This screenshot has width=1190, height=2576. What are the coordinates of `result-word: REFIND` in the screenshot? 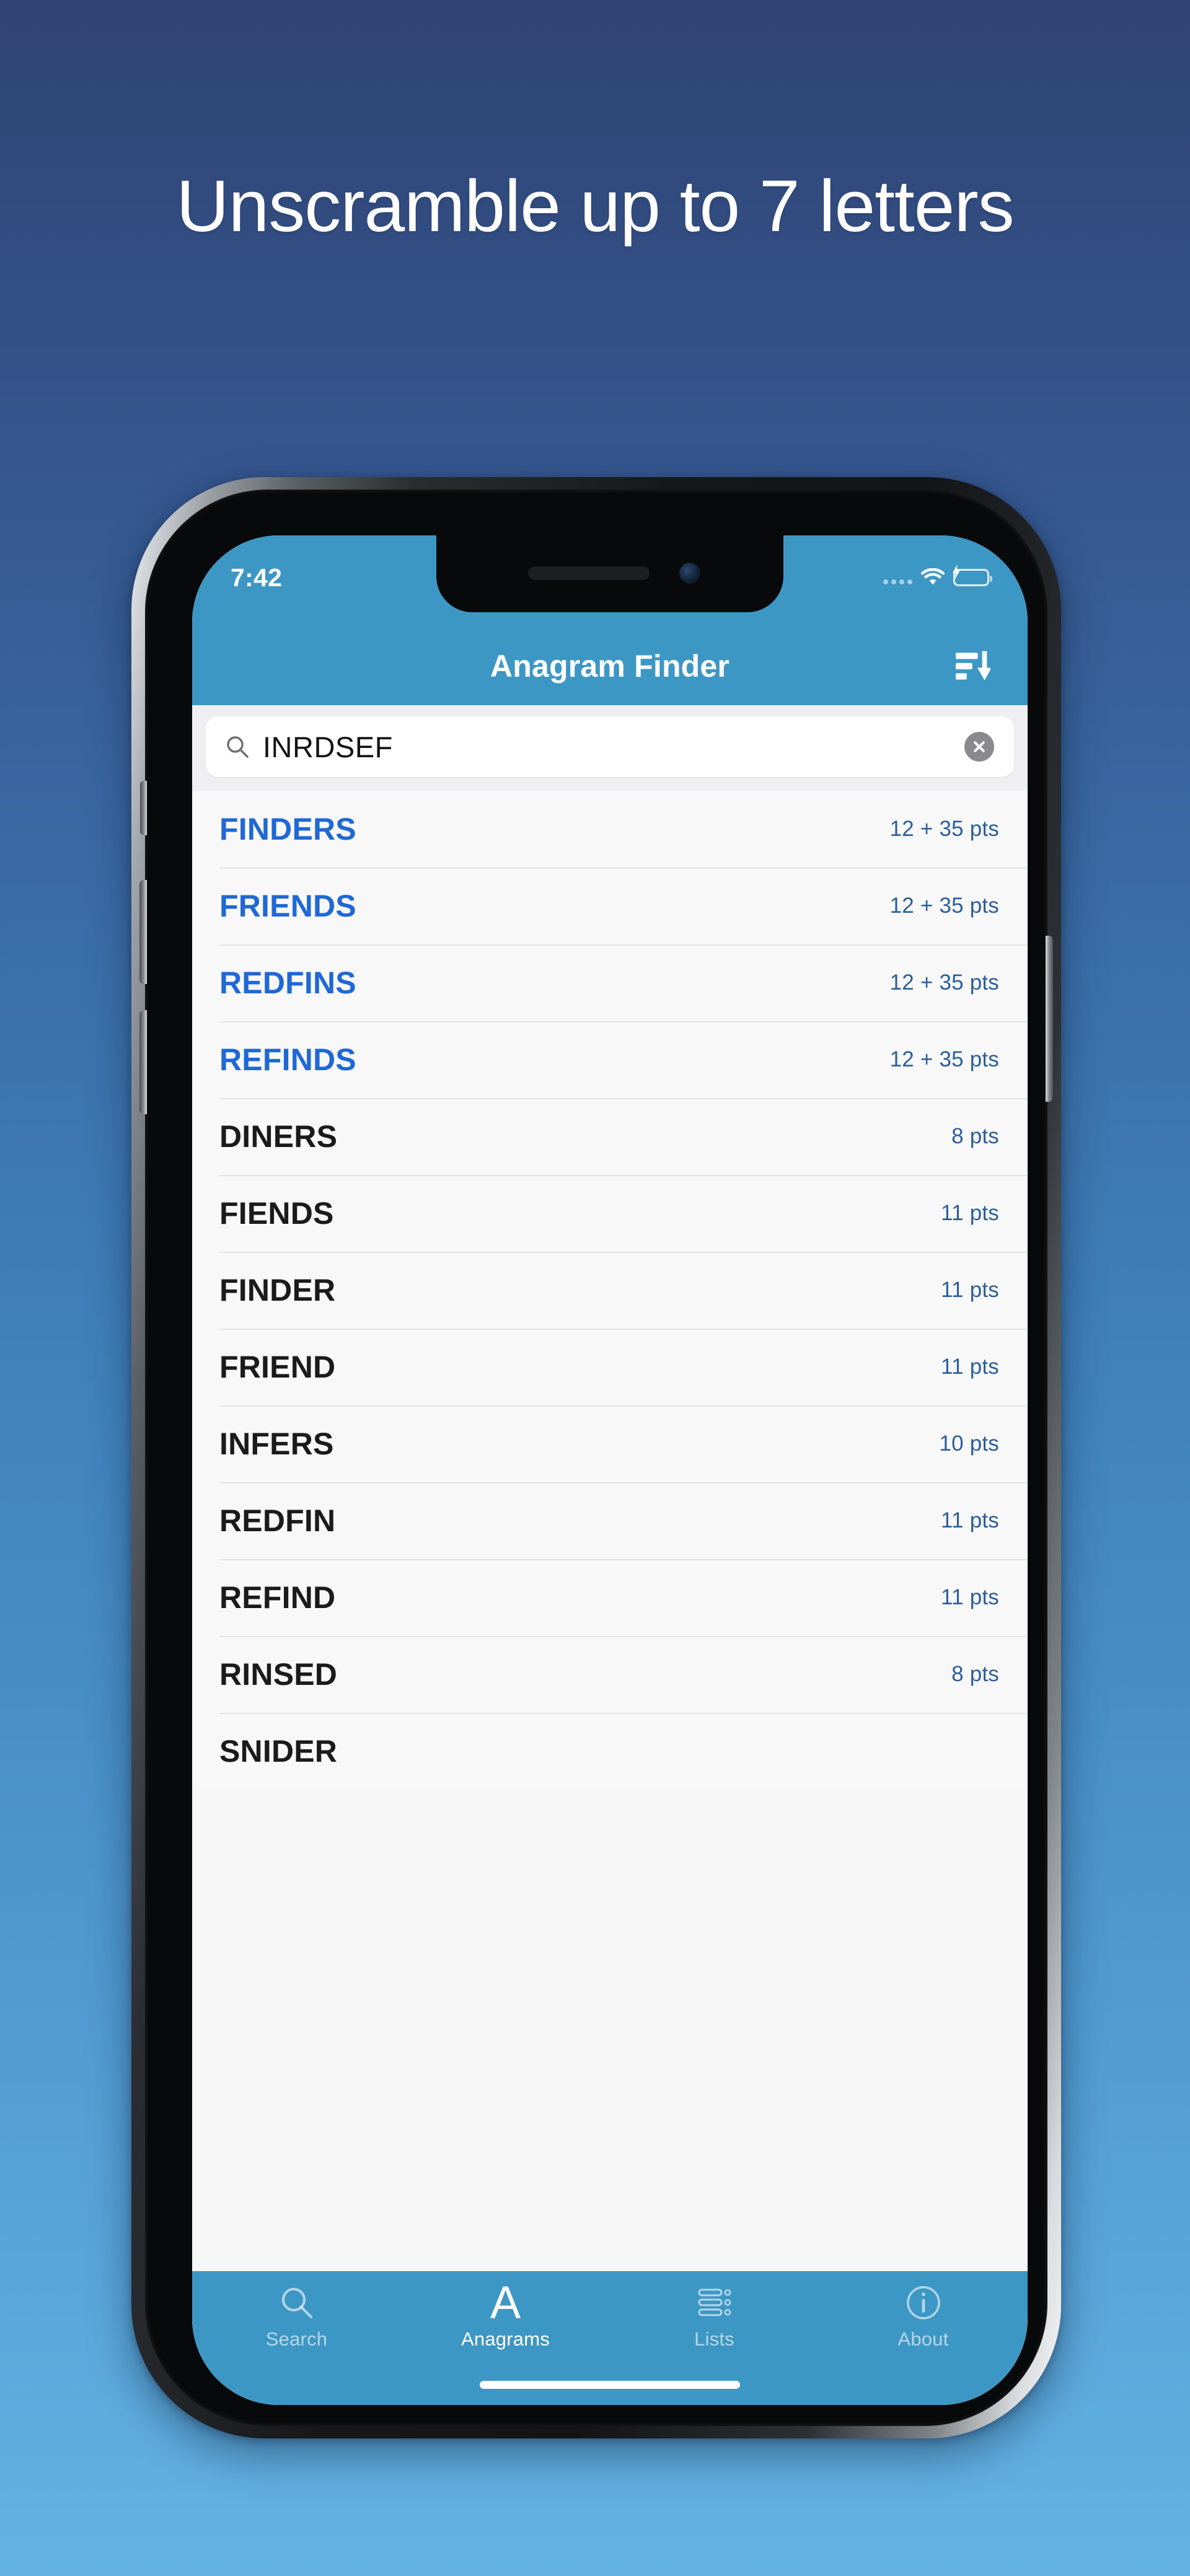 It's located at (277, 1597).